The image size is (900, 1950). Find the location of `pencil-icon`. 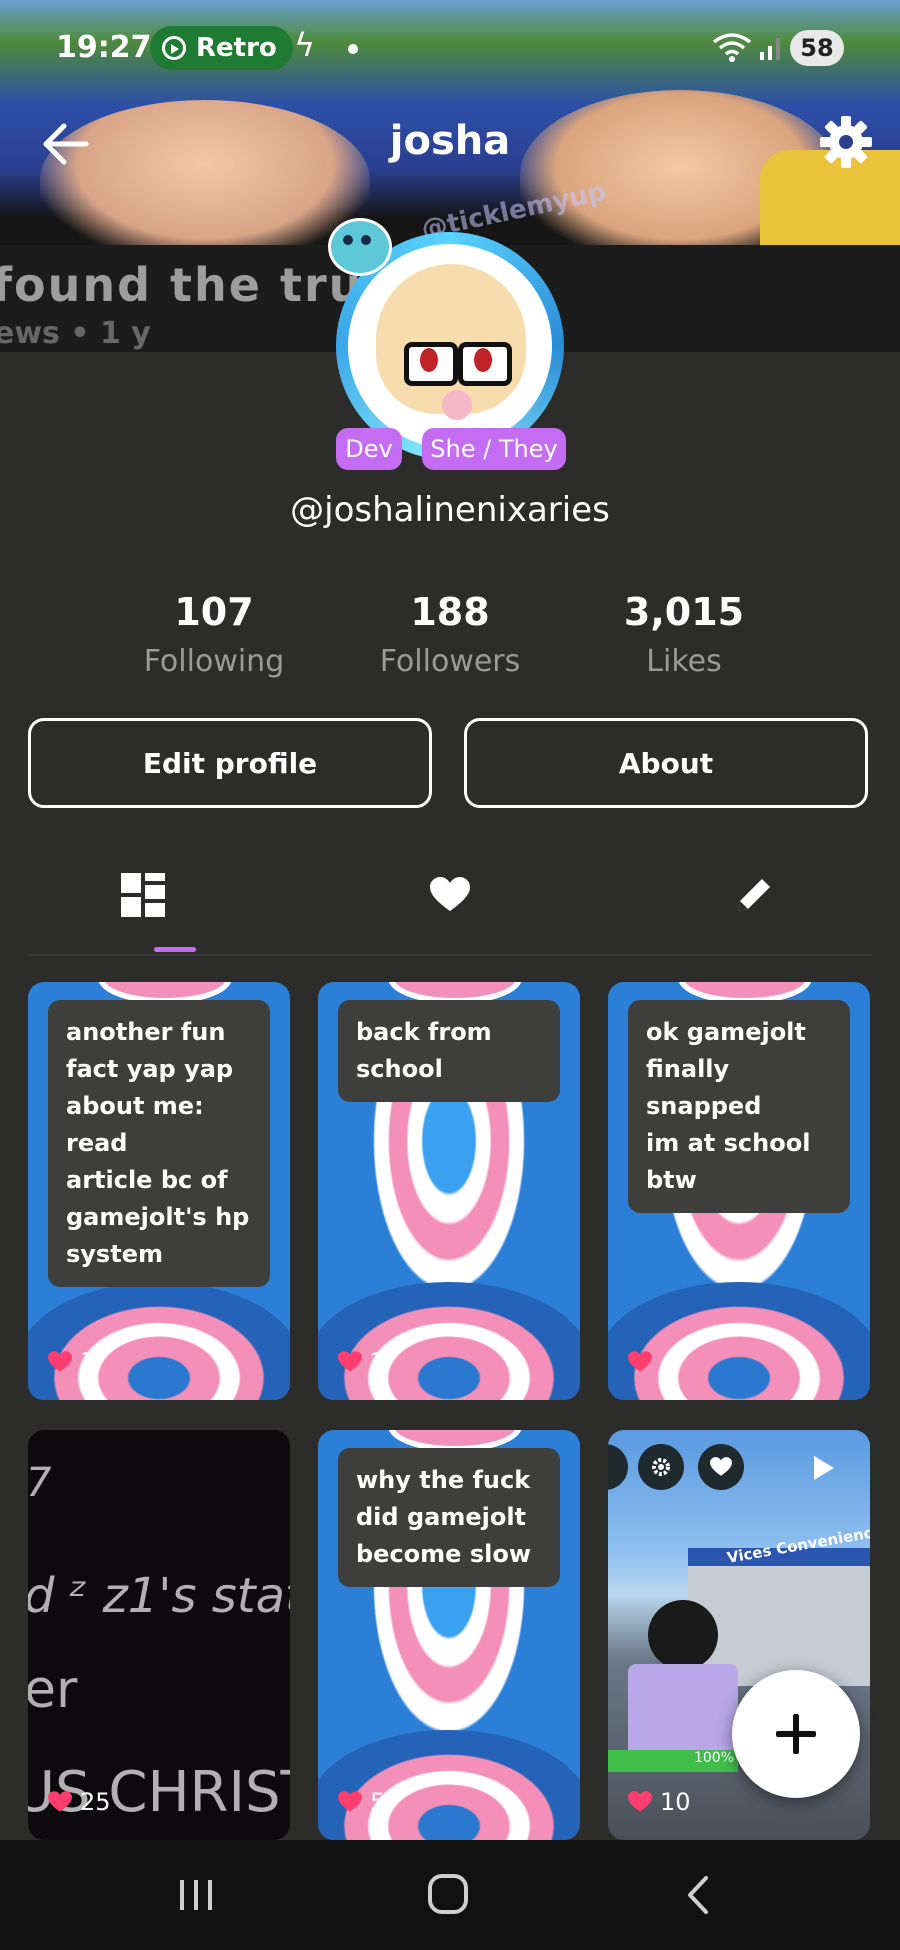

pencil-icon is located at coordinates (754, 895).